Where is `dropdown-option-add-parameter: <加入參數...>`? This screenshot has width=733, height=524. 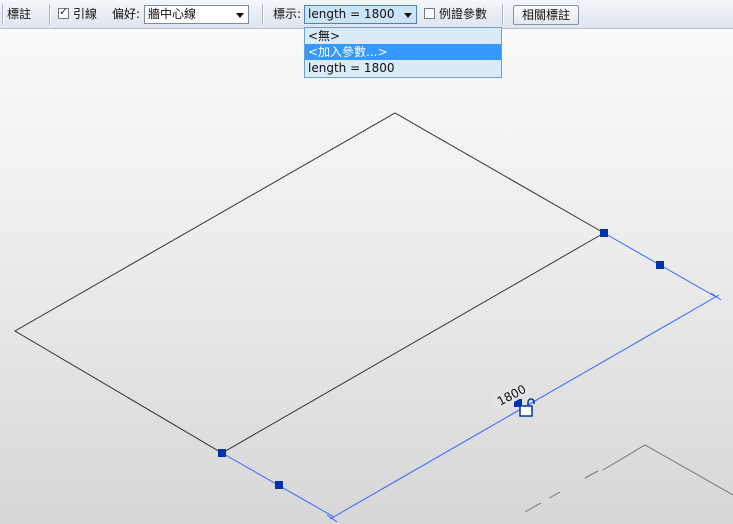
dropdown-option-add-parameter: <加入參數...> is located at coordinates (403, 52).